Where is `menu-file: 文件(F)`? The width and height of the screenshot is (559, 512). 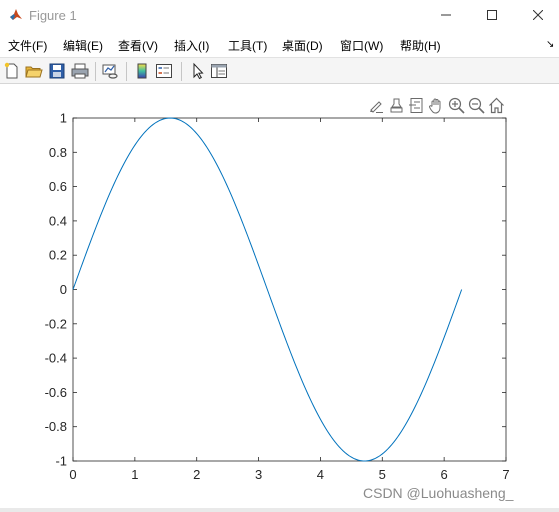
menu-file: 文件(F) is located at coordinates (27, 45).